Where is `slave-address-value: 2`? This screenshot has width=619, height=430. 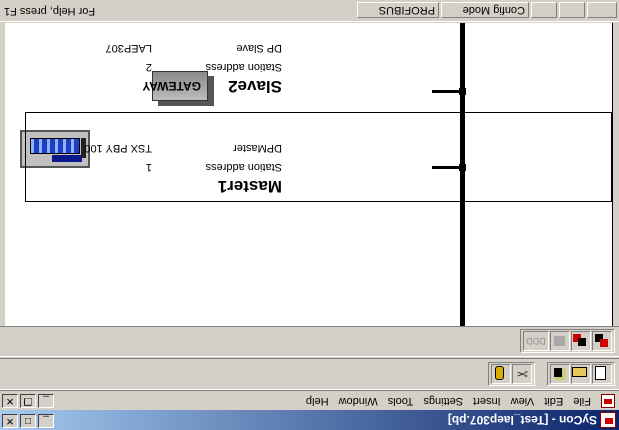 slave-address-value: 2 is located at coordinates (148, 67).